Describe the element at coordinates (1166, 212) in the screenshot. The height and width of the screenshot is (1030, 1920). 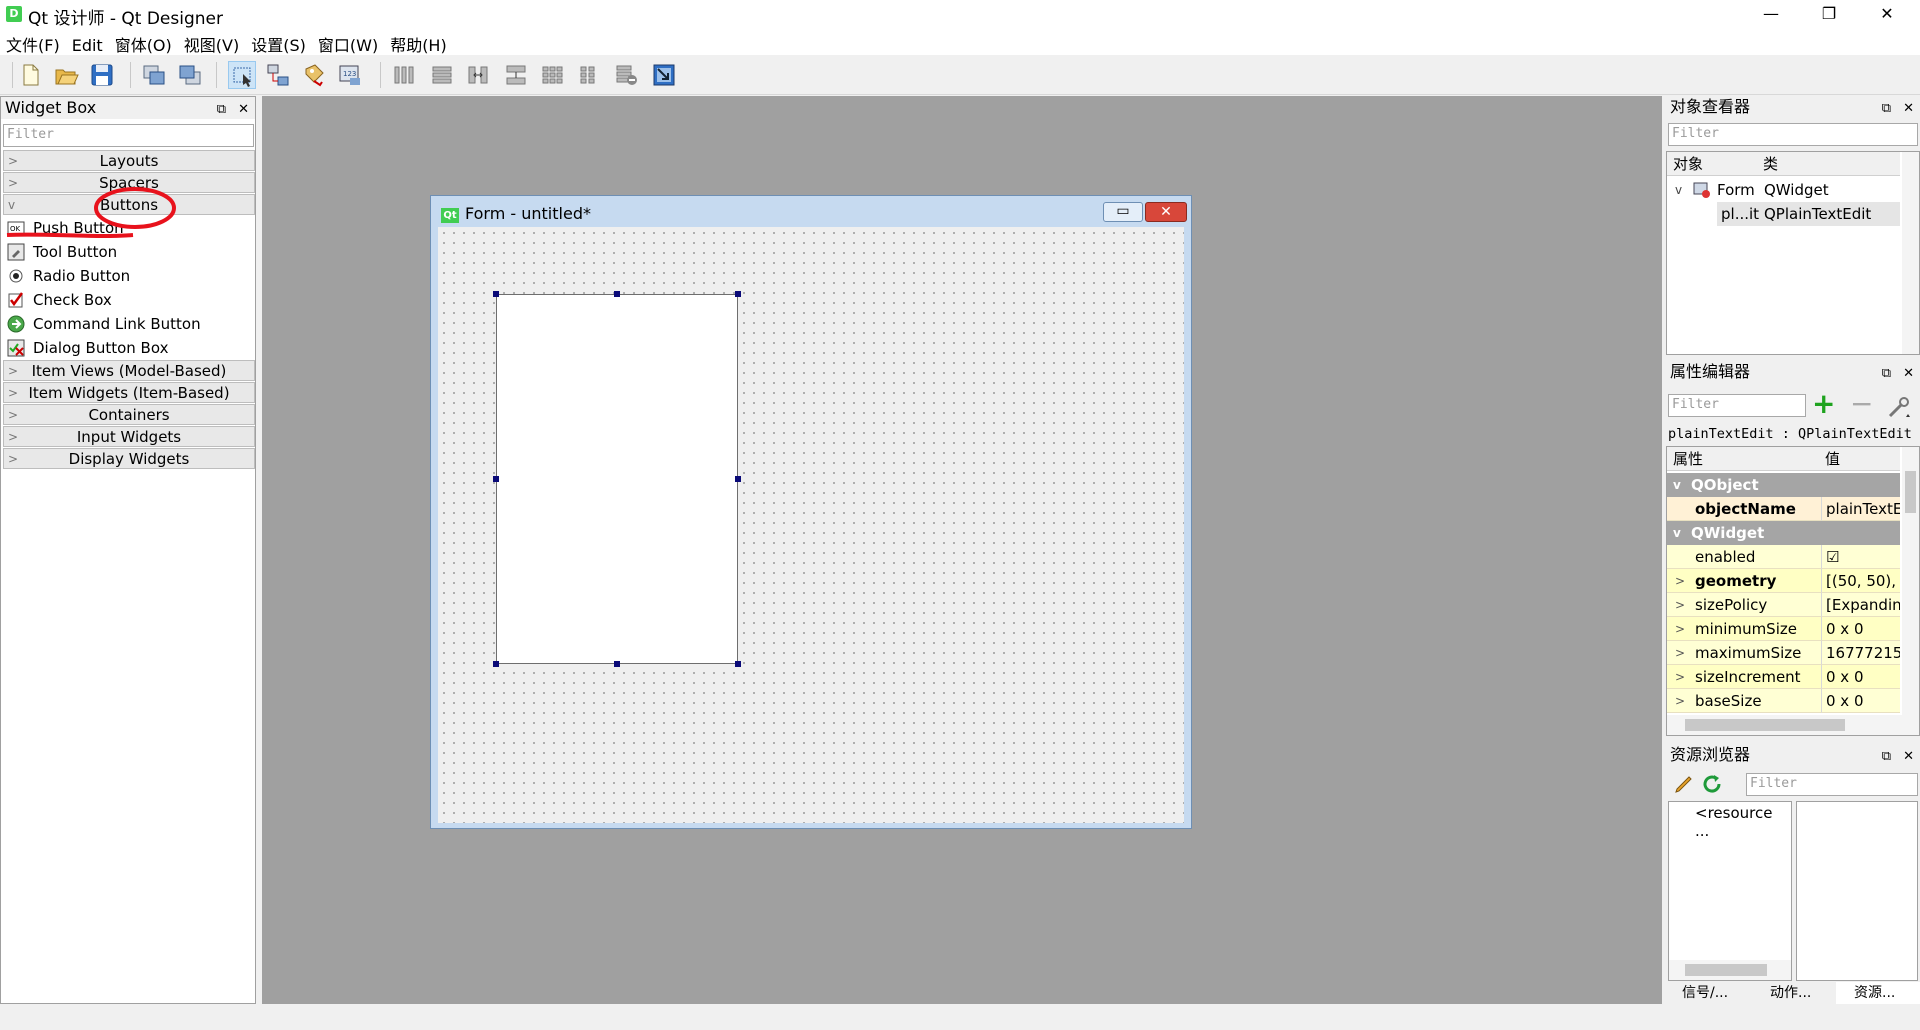
I see `form-close-button: ✕` at that location.